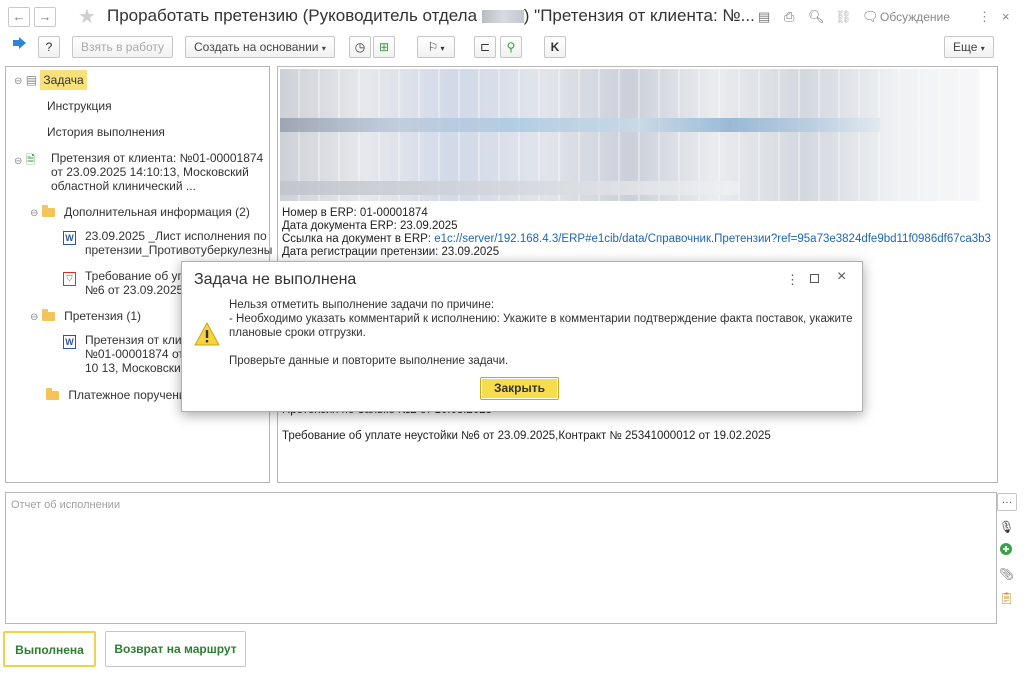 The image size is (1024, 677). What do you see at coordinates (1006, 527) in the screenshot?
I see `microphone-icon: 🎙︎` at bounding box center [1006, 527].